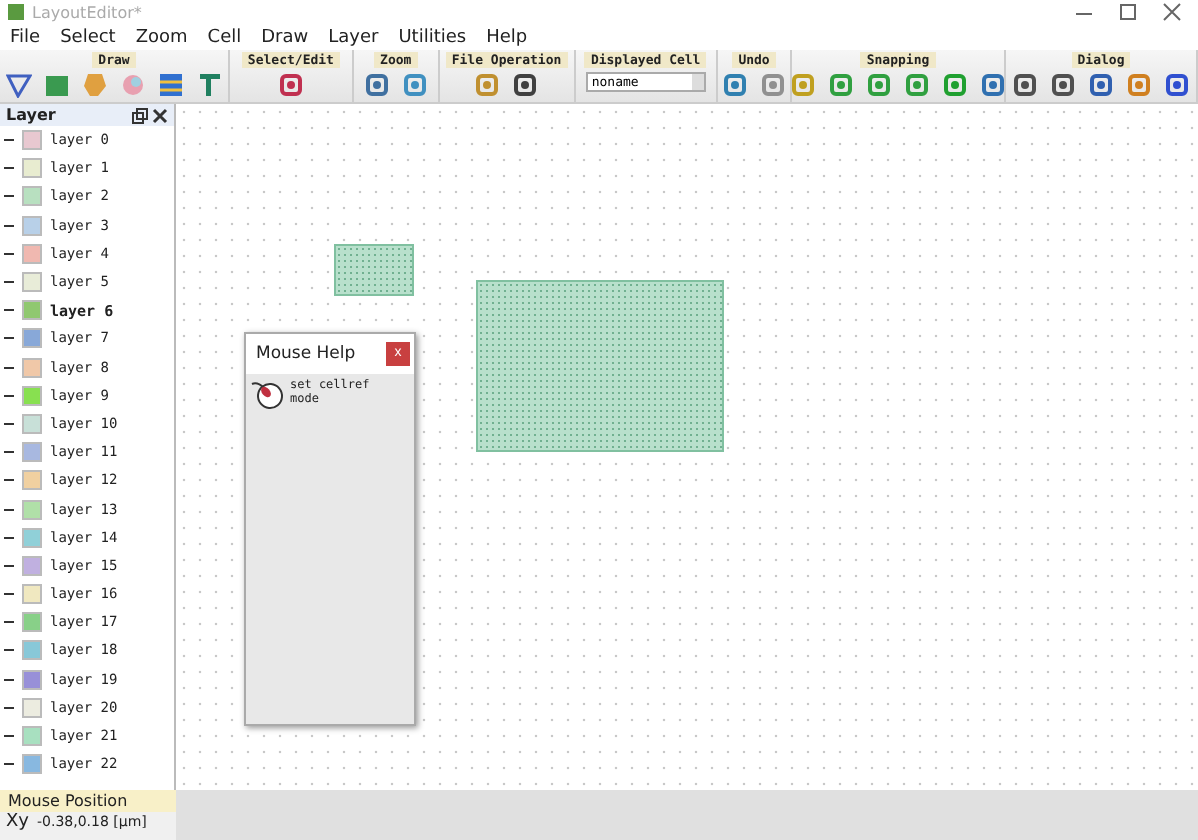 This screenshot has width=1198, height=840. Describe the element at coordinates (268, 394) in the screenshot. I see `mouse-icon` at that location.